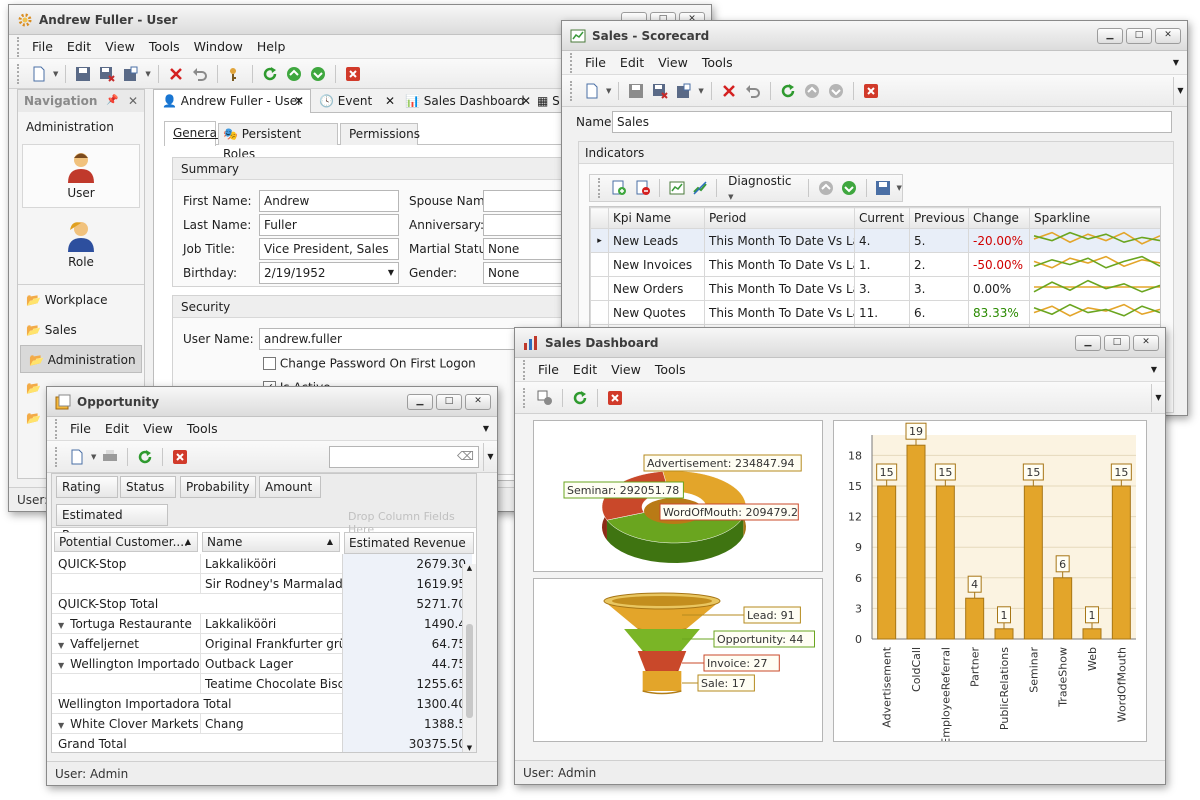 Image resolution: width=1200 pixels, height=800 pixels. Describe the element at coordinates (112, 101) in the screenshot. I see `pin-icon: 📌` at that location.